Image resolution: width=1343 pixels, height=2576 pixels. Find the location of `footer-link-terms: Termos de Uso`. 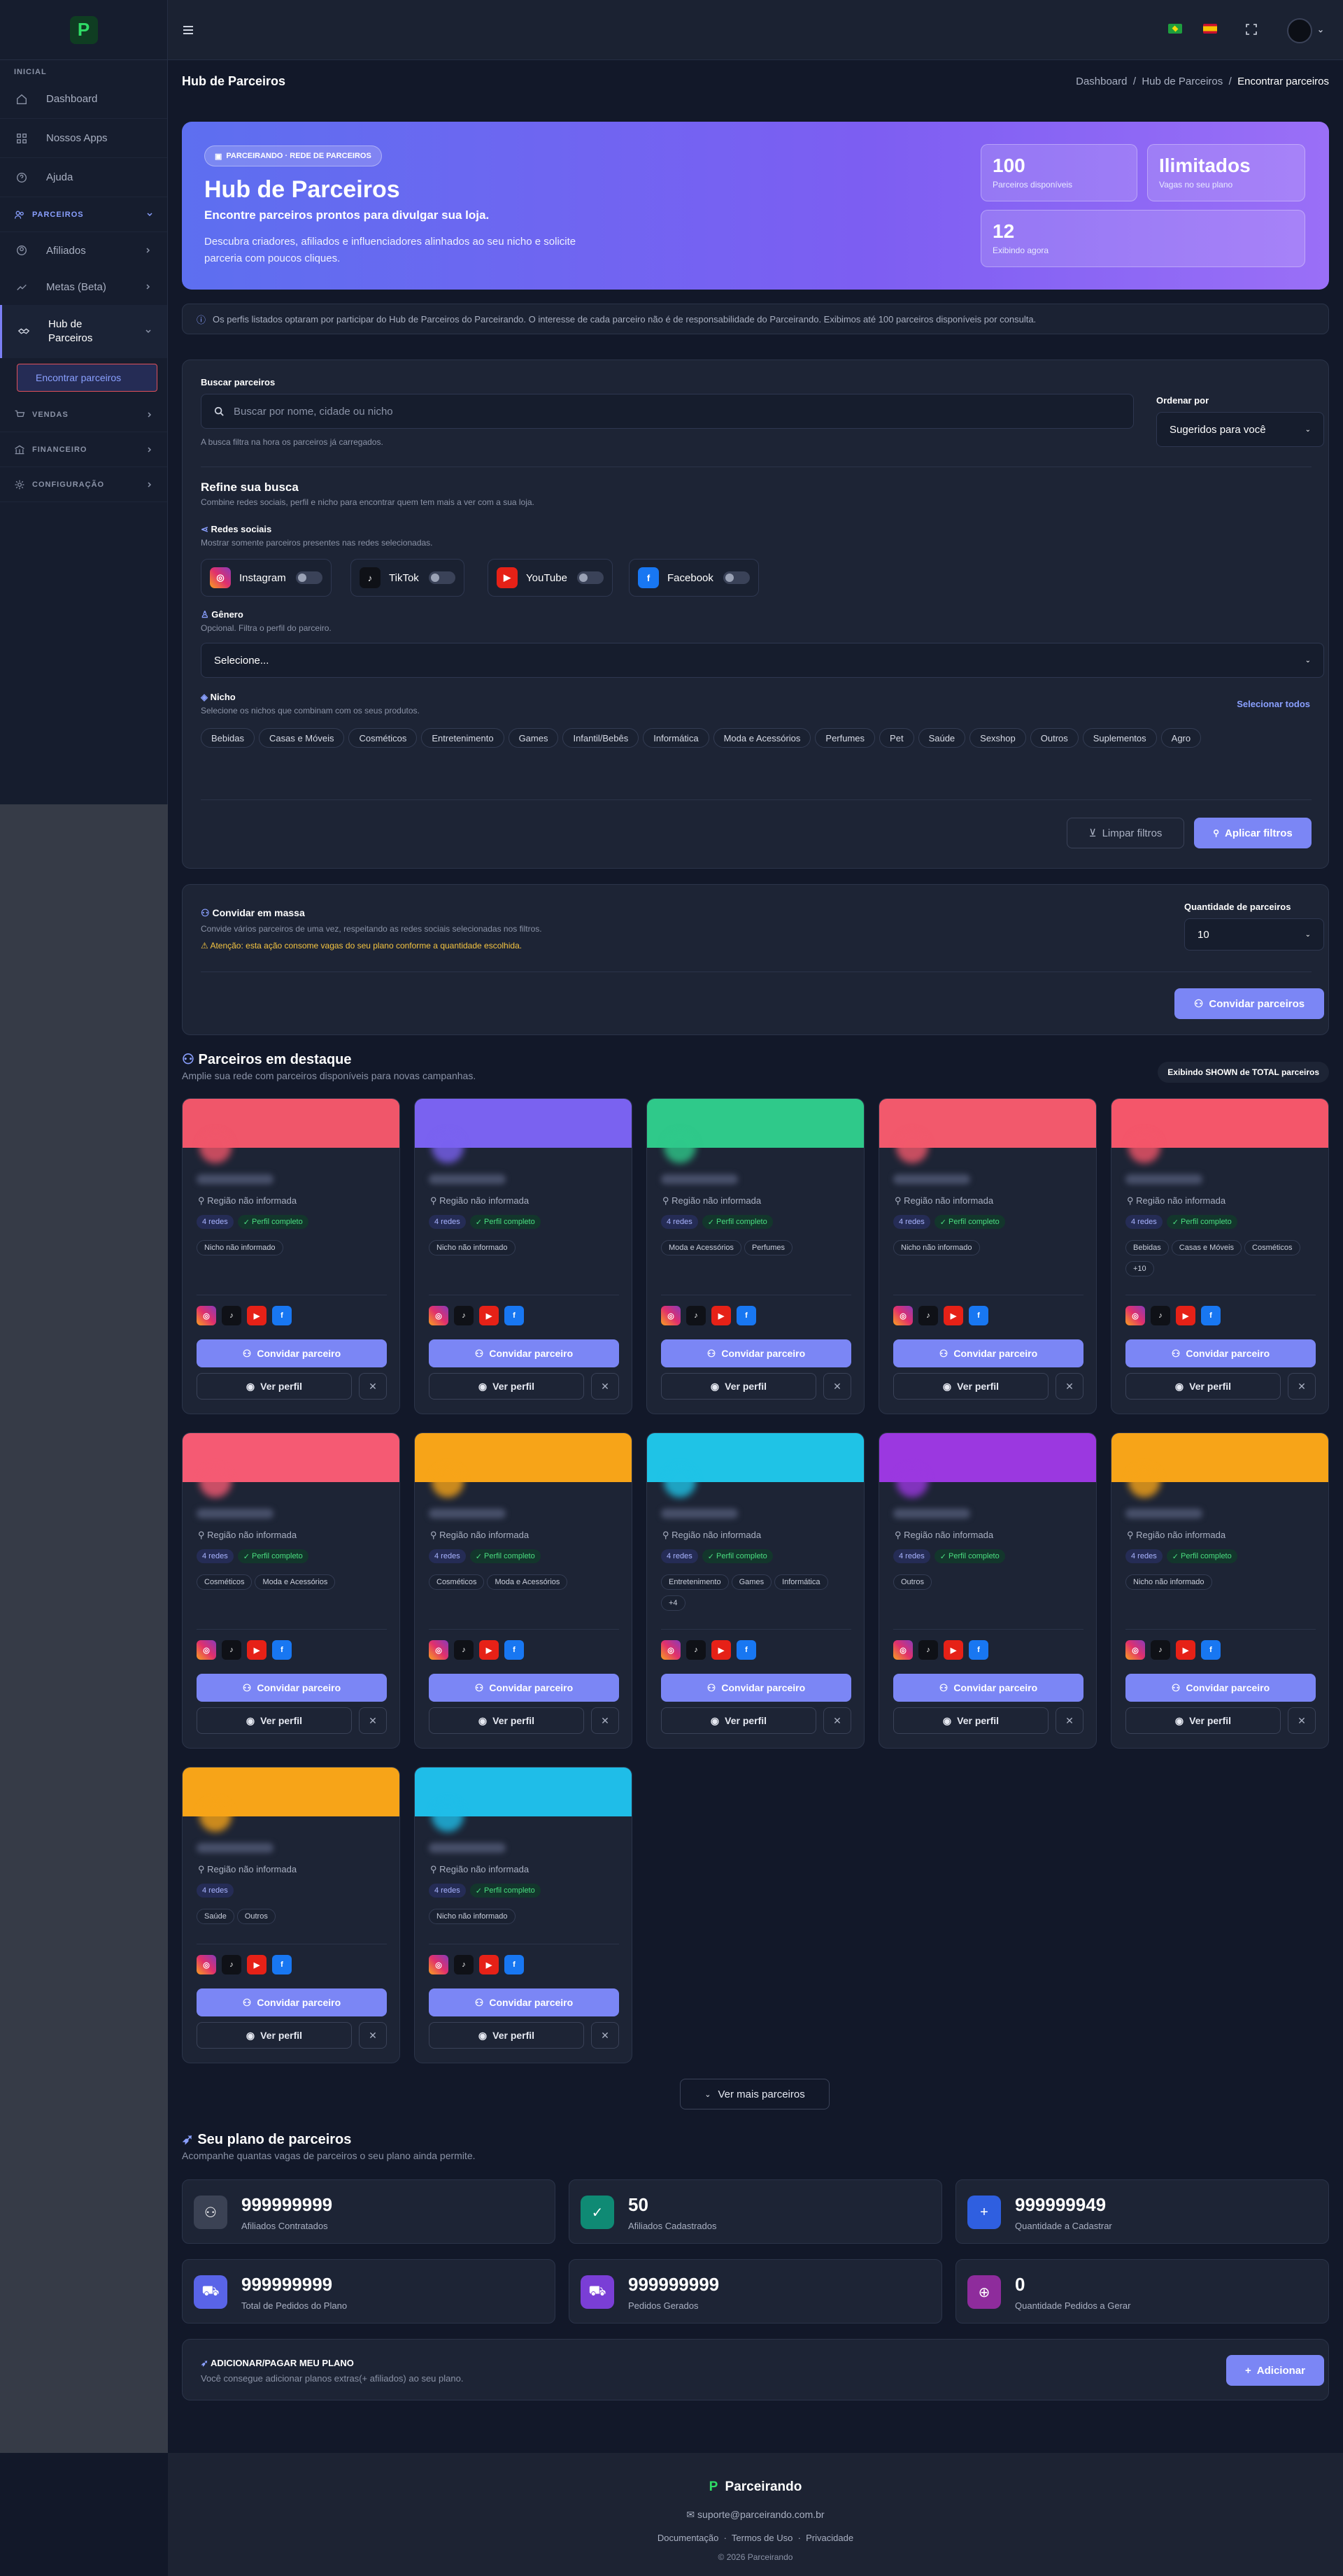

footer-link-terms: Termos de Uso is located at coordinates (763, 2538).